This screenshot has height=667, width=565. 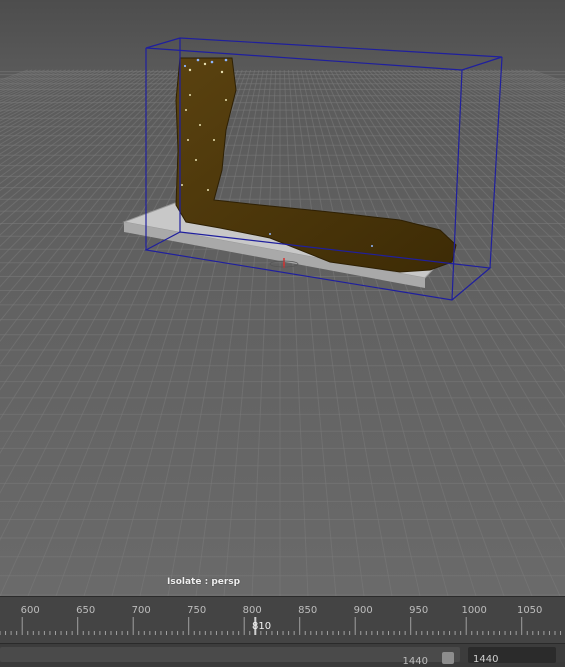 What do you see at coordinates (252, 610) in the screenshot?
I see `tick-label: 800` at bounding box center [252, 610].